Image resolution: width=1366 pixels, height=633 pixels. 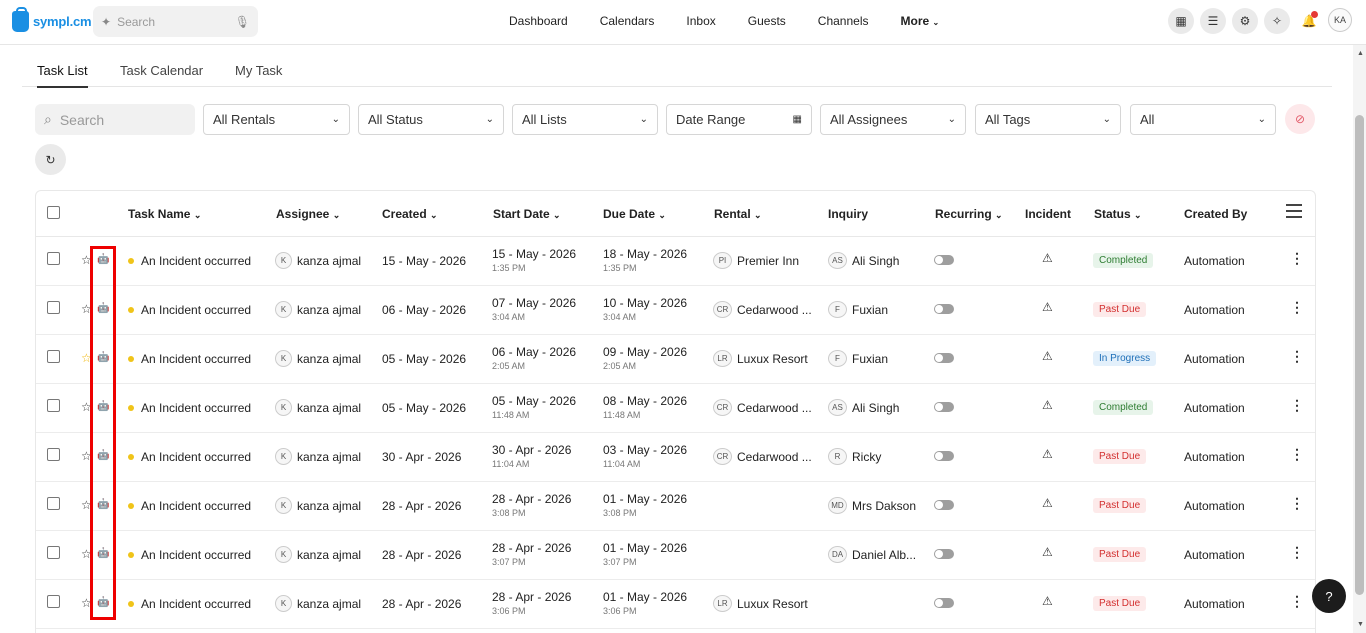 What do you see at coordinates (1118, 214) in the screenshot?
I see `header-status: Status ⌄` at bounding box center [1118, 214].